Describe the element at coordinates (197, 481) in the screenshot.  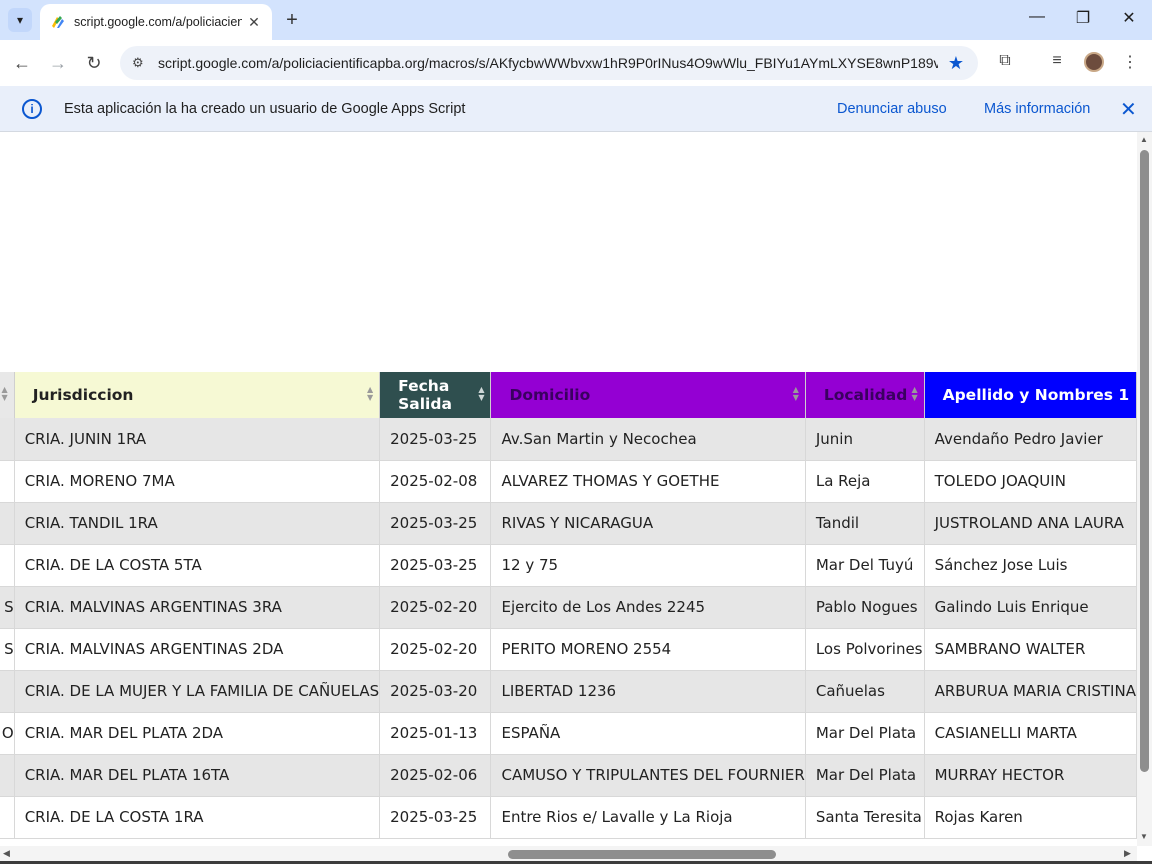
I see `table-cell: CRIA. MORENO 7MA` at that location.